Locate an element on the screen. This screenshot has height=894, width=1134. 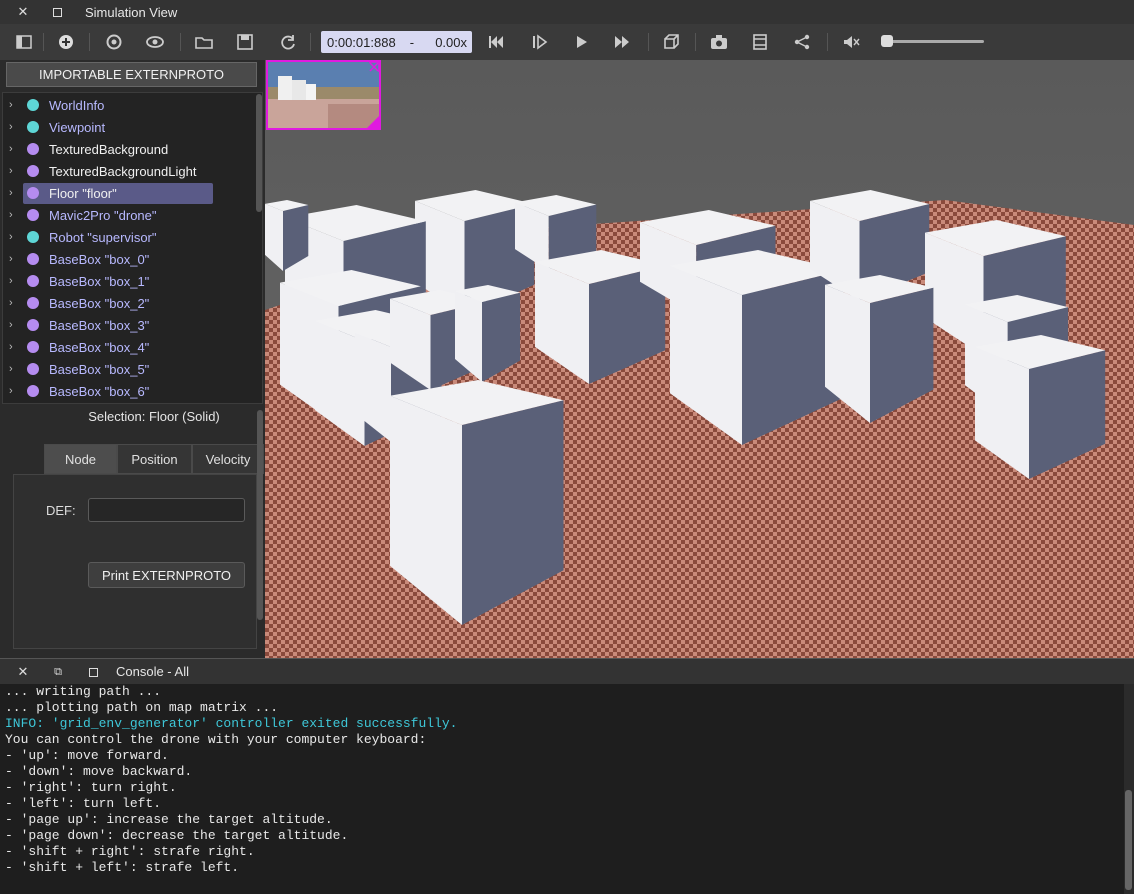
camera-overlay is located at coordinates (323, 95).